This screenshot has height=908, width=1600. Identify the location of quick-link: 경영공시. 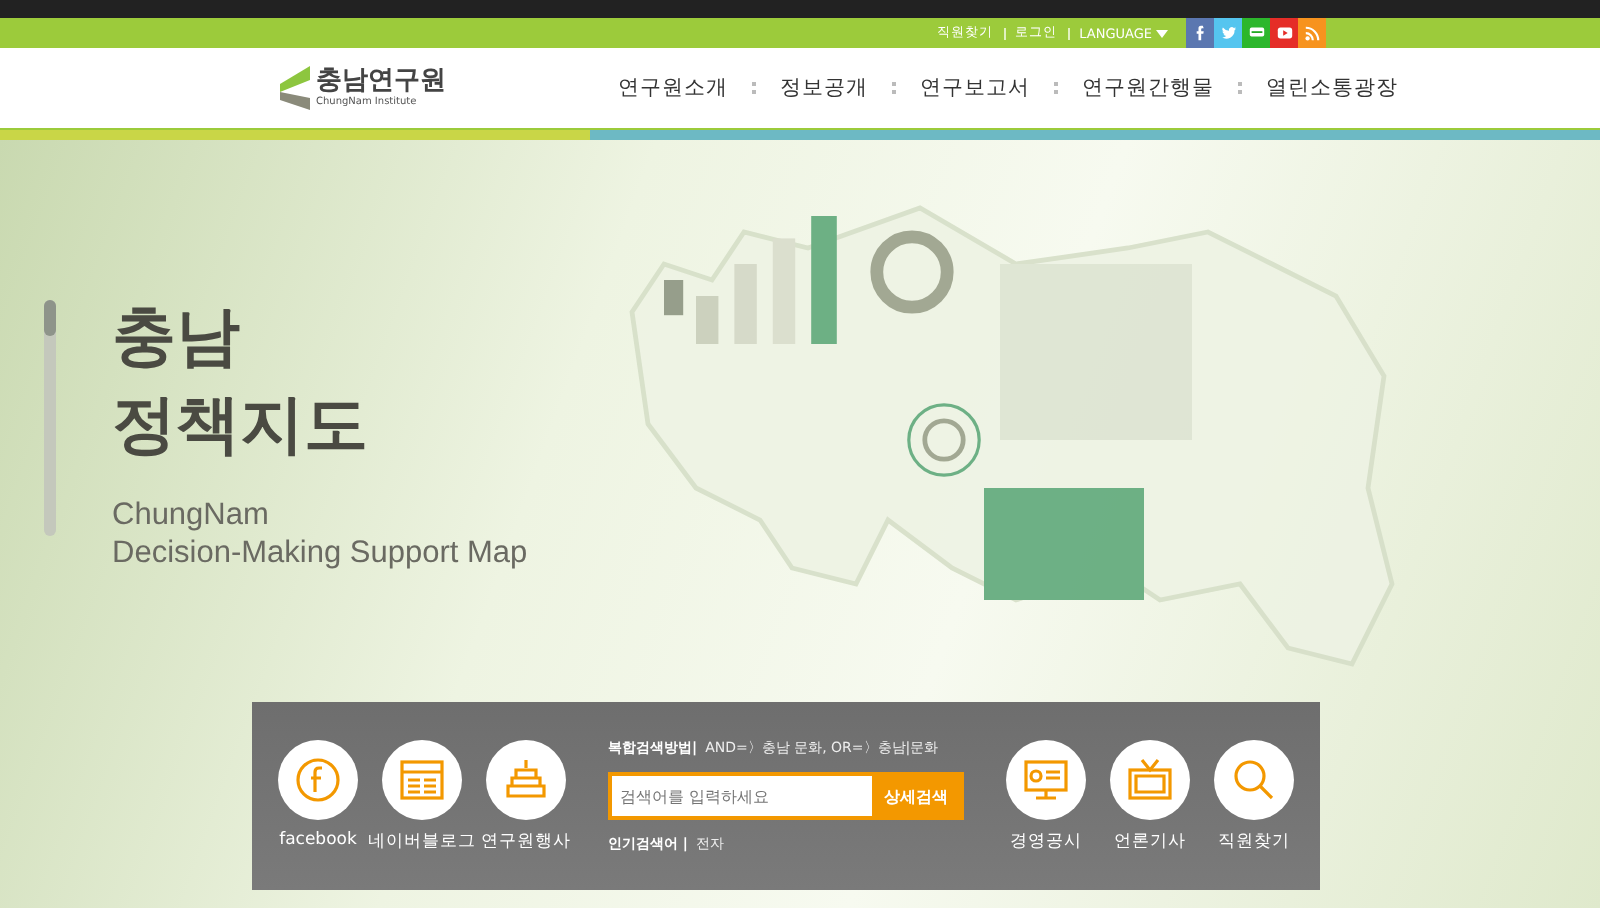
(1046, 796).